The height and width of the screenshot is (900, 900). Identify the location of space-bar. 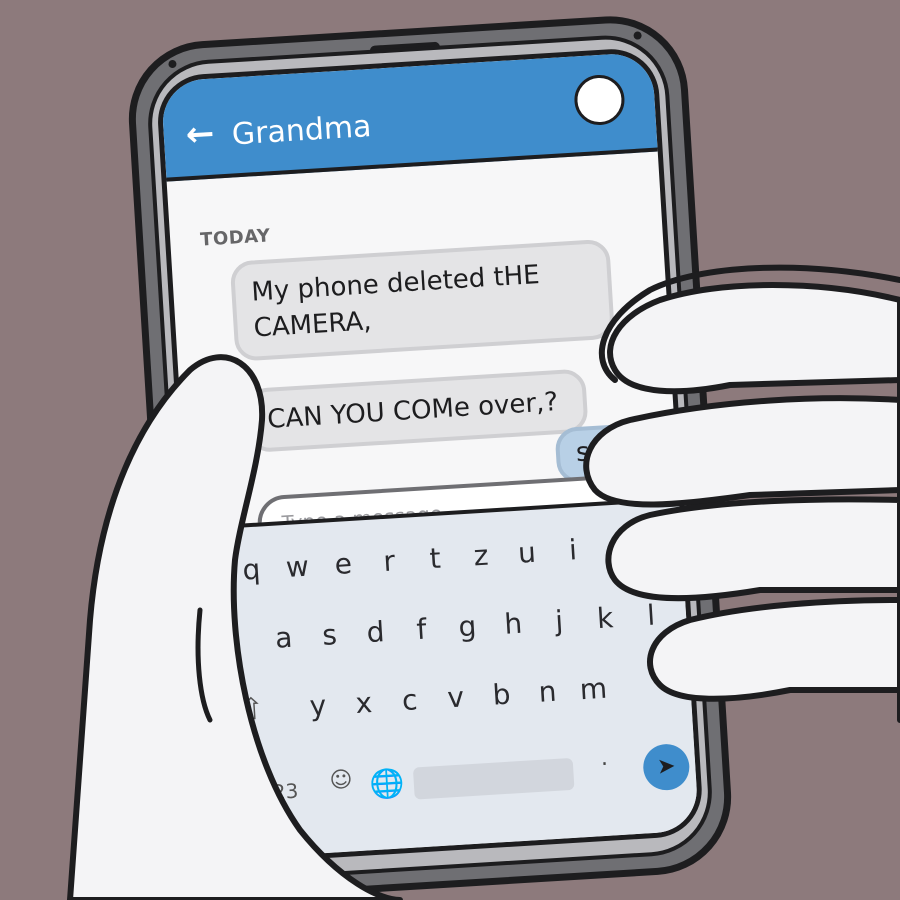
(493, 778).